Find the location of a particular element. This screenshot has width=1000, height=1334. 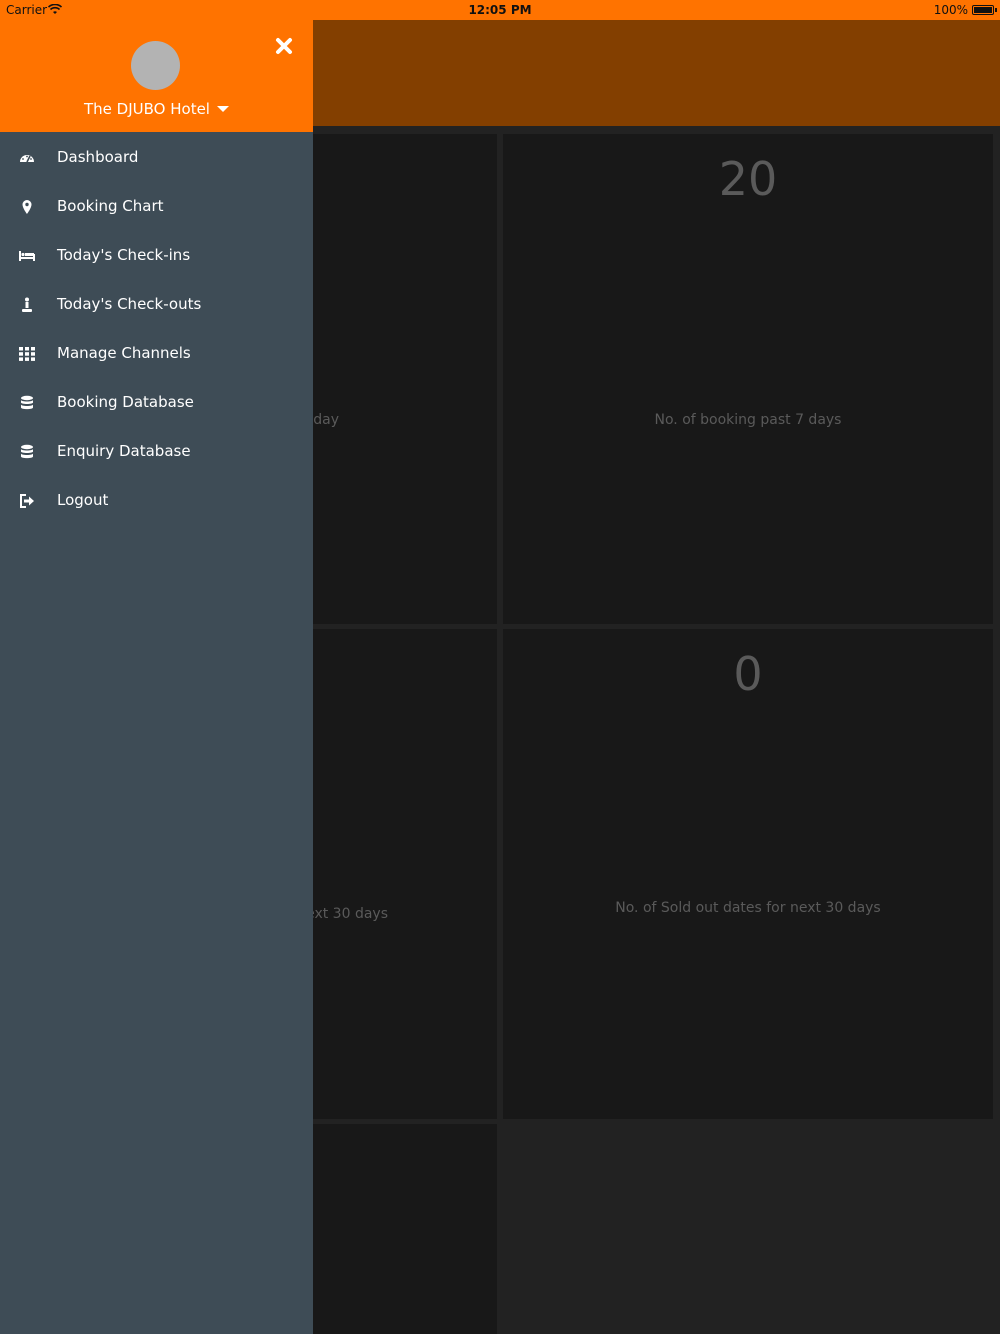

battery-icon is located at coordinates (984, 10).